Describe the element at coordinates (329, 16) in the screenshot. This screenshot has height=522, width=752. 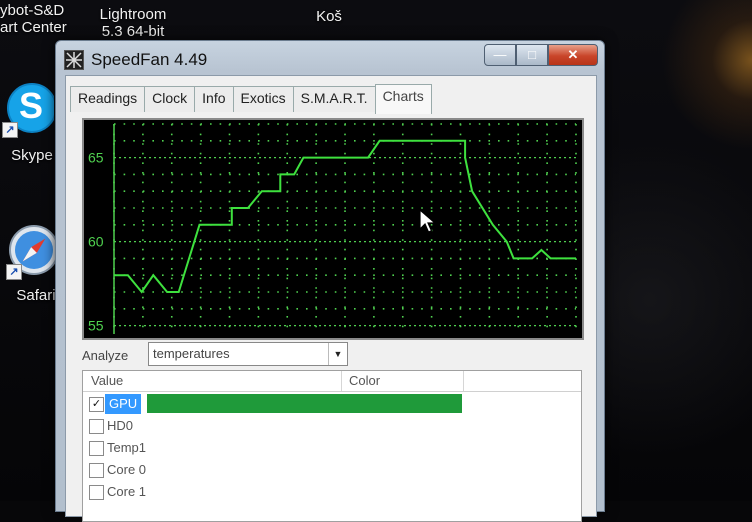
I see `desktop-icon-recycle-bin-label: Koš` at that location.